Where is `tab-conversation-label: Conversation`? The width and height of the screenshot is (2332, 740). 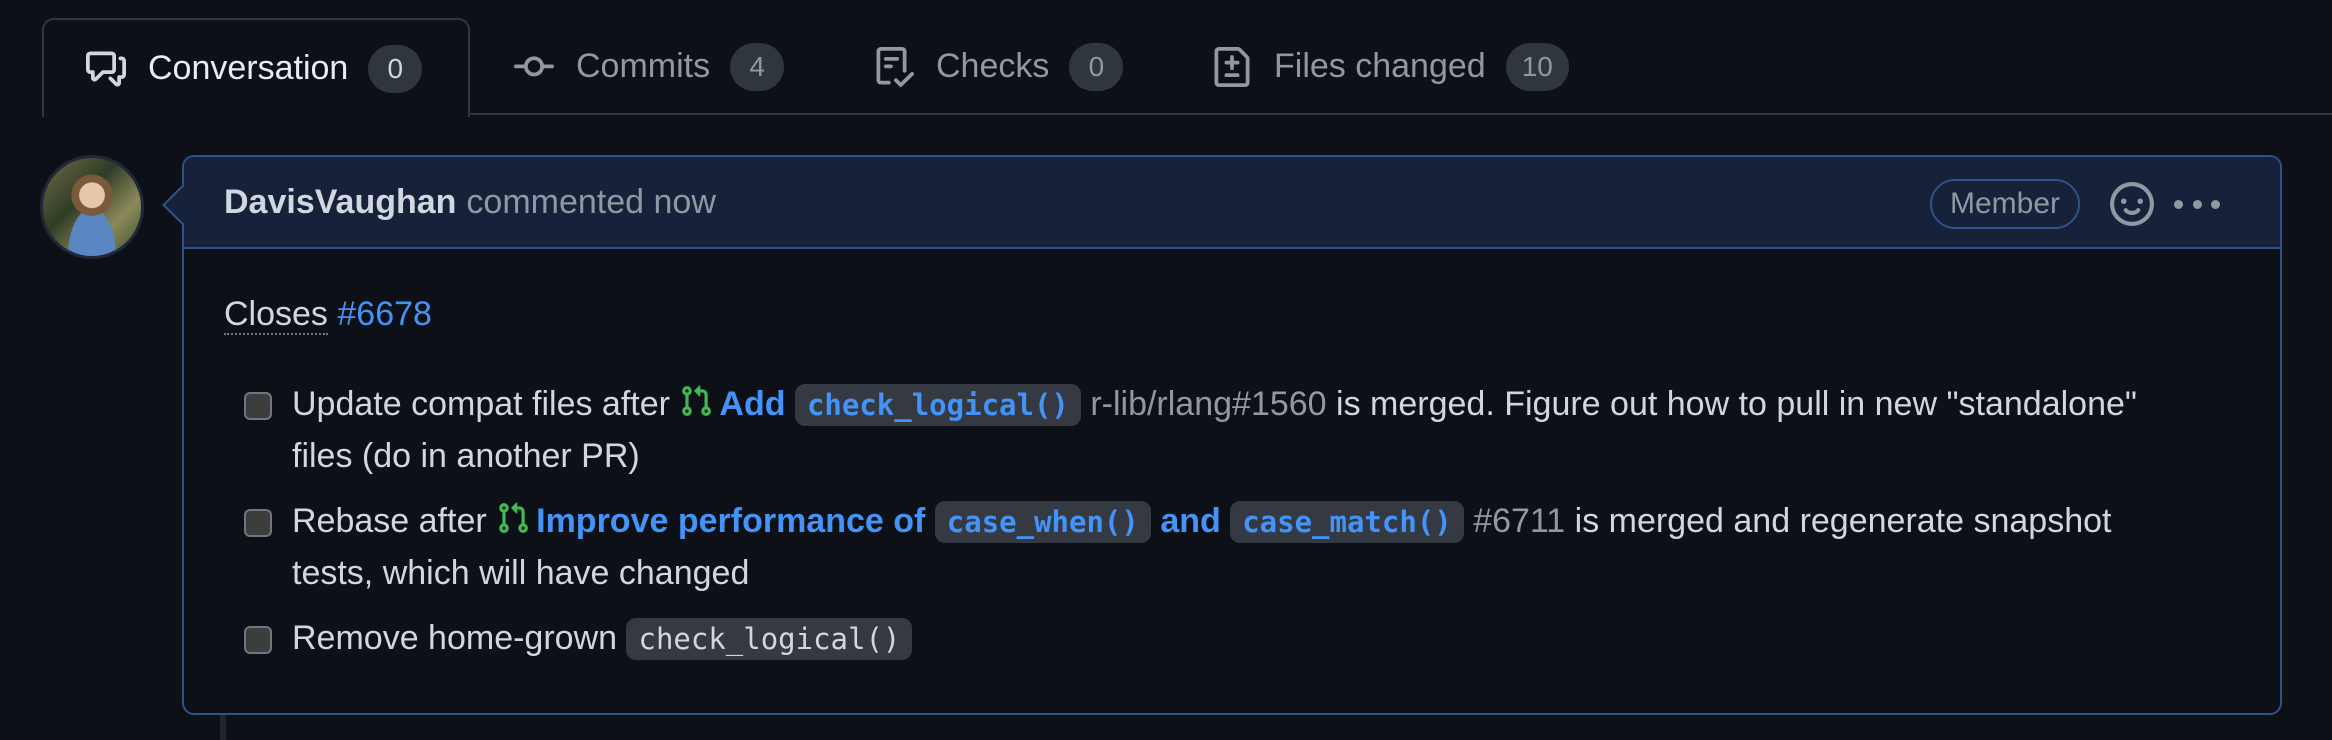 tab-conversation-label: Conversation is located at coordinates (248, 68).